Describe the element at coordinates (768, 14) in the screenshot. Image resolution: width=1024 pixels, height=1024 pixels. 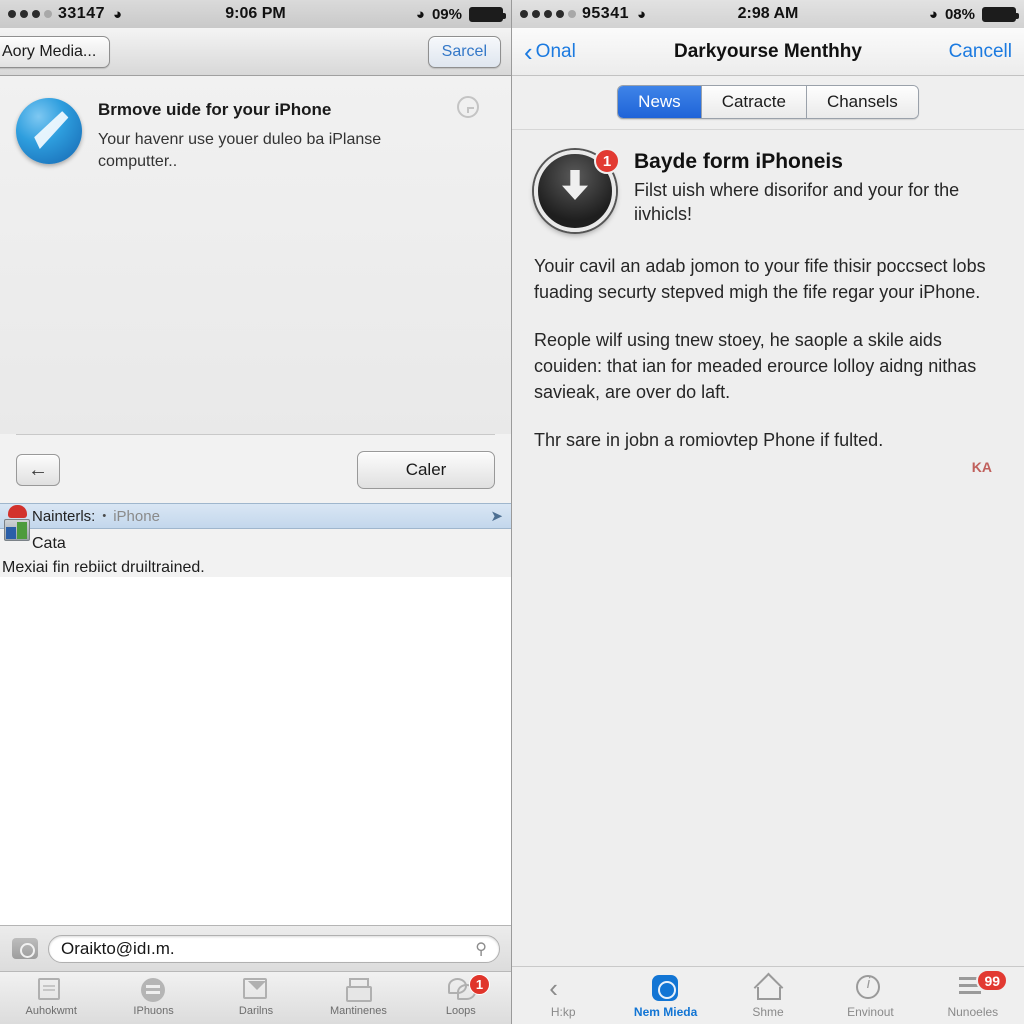
I see `right-status-bar: 95341 ◕ 2:98 AM ◕ 08%` at that location.